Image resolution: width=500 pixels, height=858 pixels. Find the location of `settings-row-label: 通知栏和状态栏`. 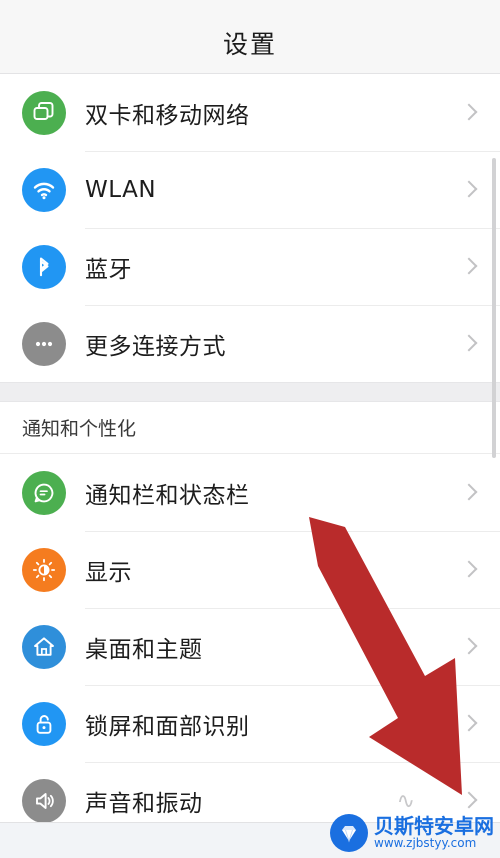

settings-row-label: 通知栏和状态栏 is located at coordinates (167, 495).